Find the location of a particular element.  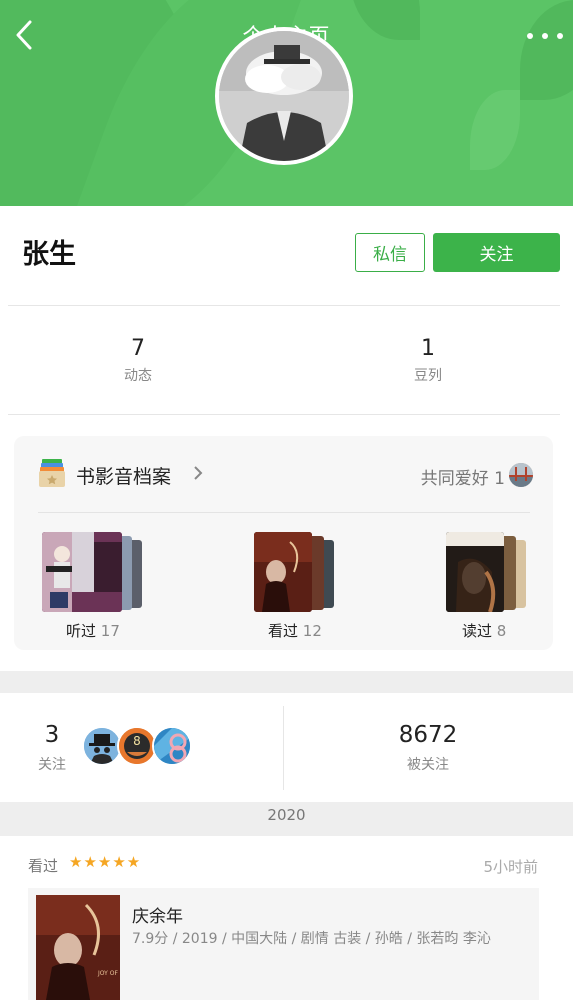

message-button: 私信 is located at coordinates (390, 252).